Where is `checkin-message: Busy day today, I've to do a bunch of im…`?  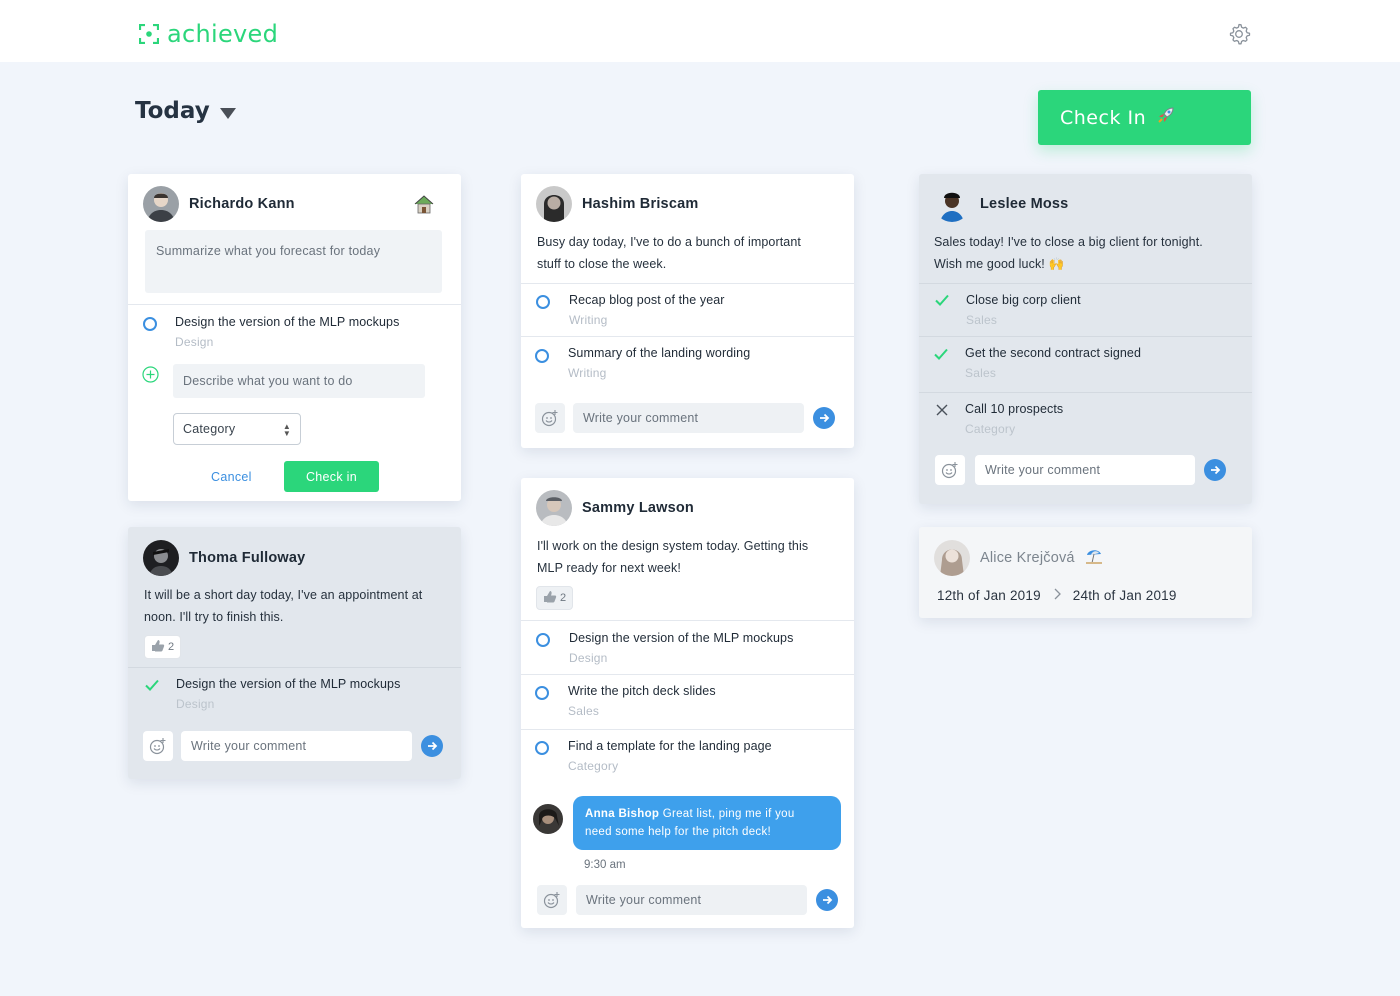
checkin-message: Busy day today, I've to do a bunch of im… is located at coordinates (669, 253).